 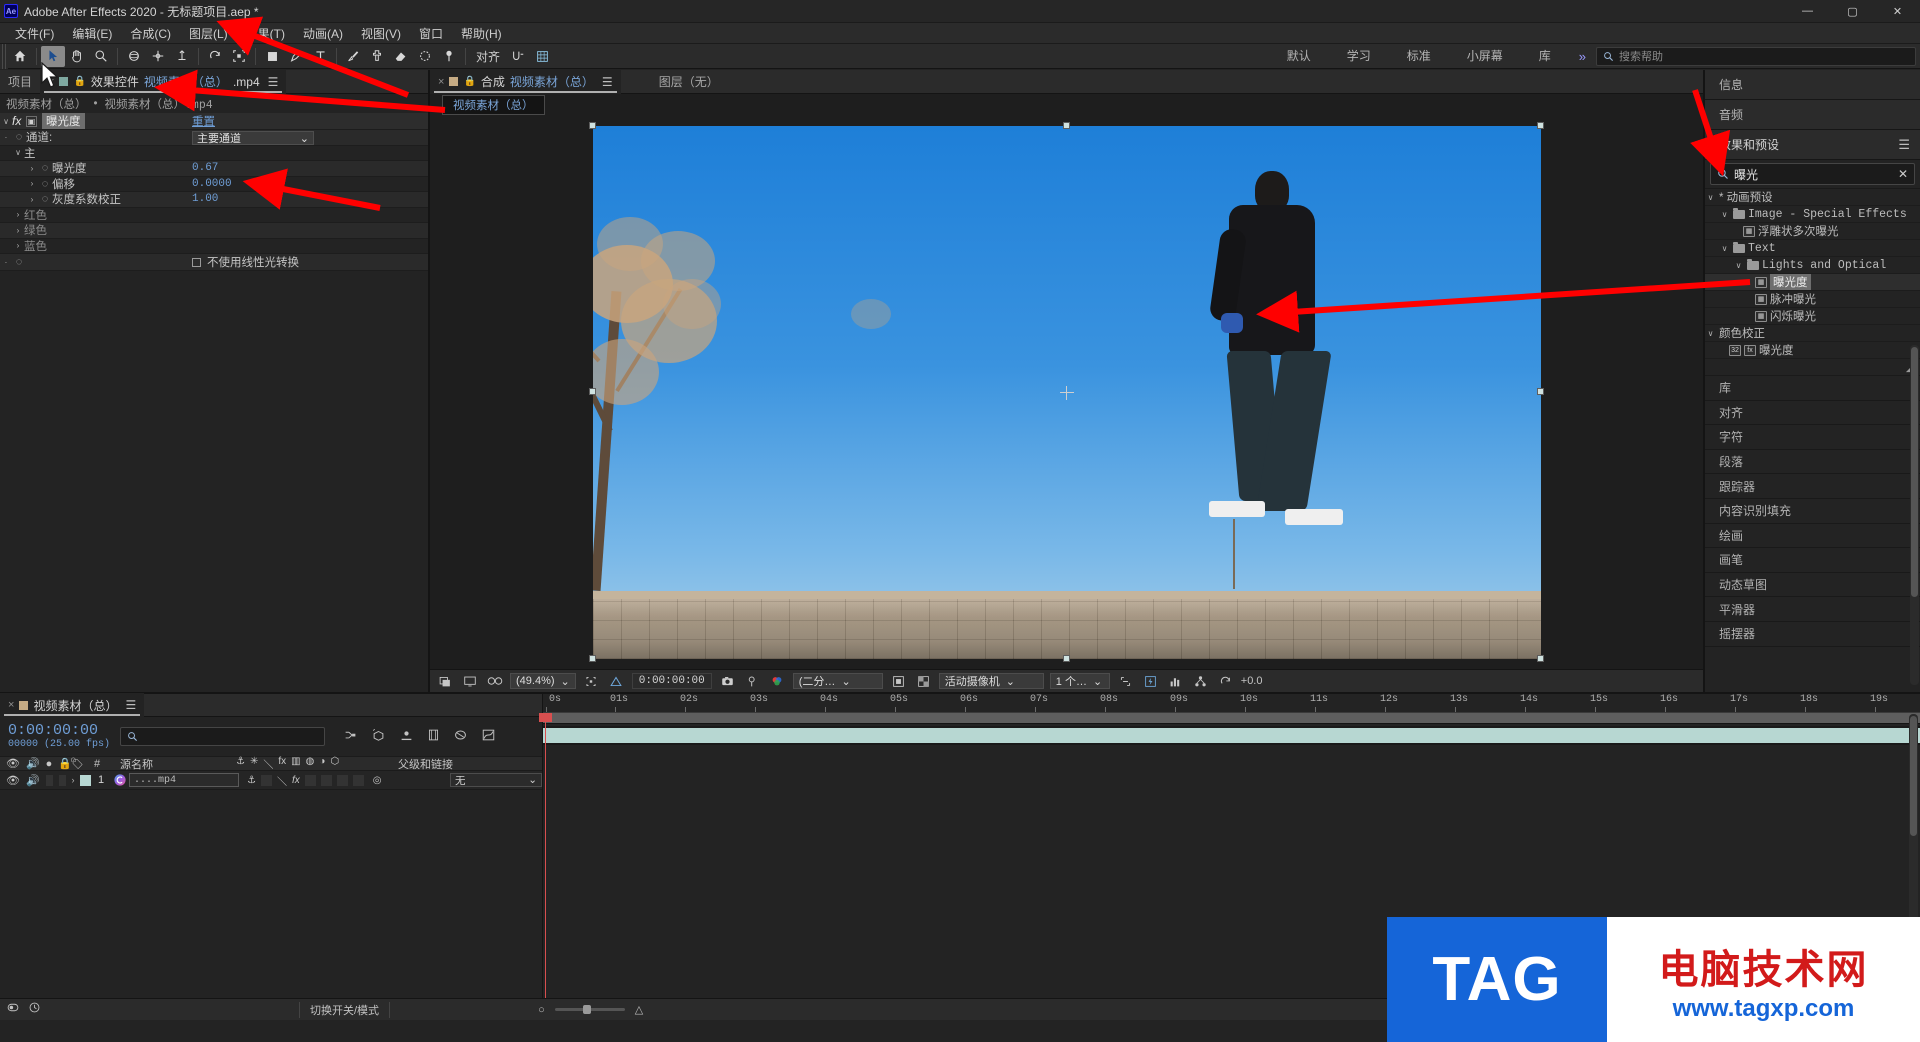 What do you see at coordinates (481, 33) in the screenshot?
I see `menu-help: 帮助(H)` at bounding box center [481, 33].